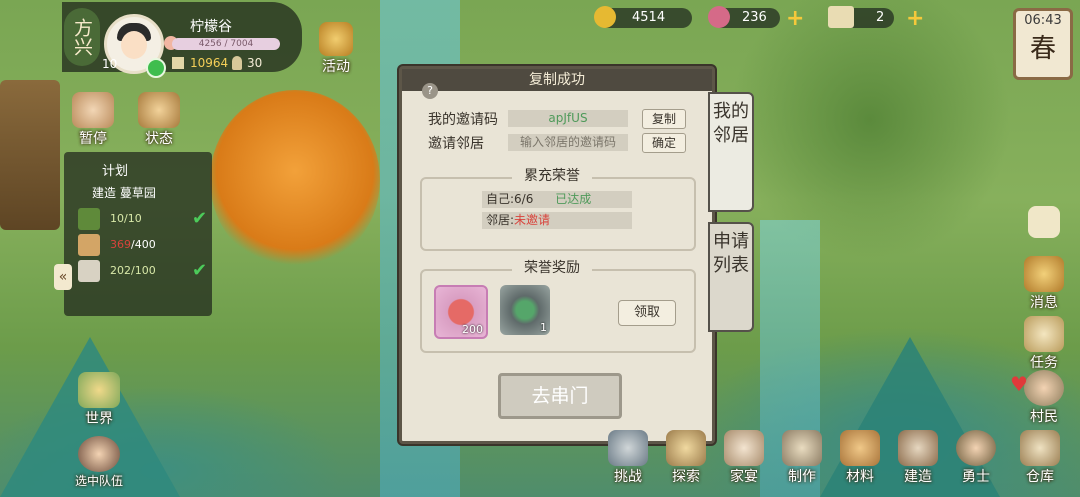  Describe the element at coordinates (744, 448) in the screenshot. I see `bowl-icon` at that location.